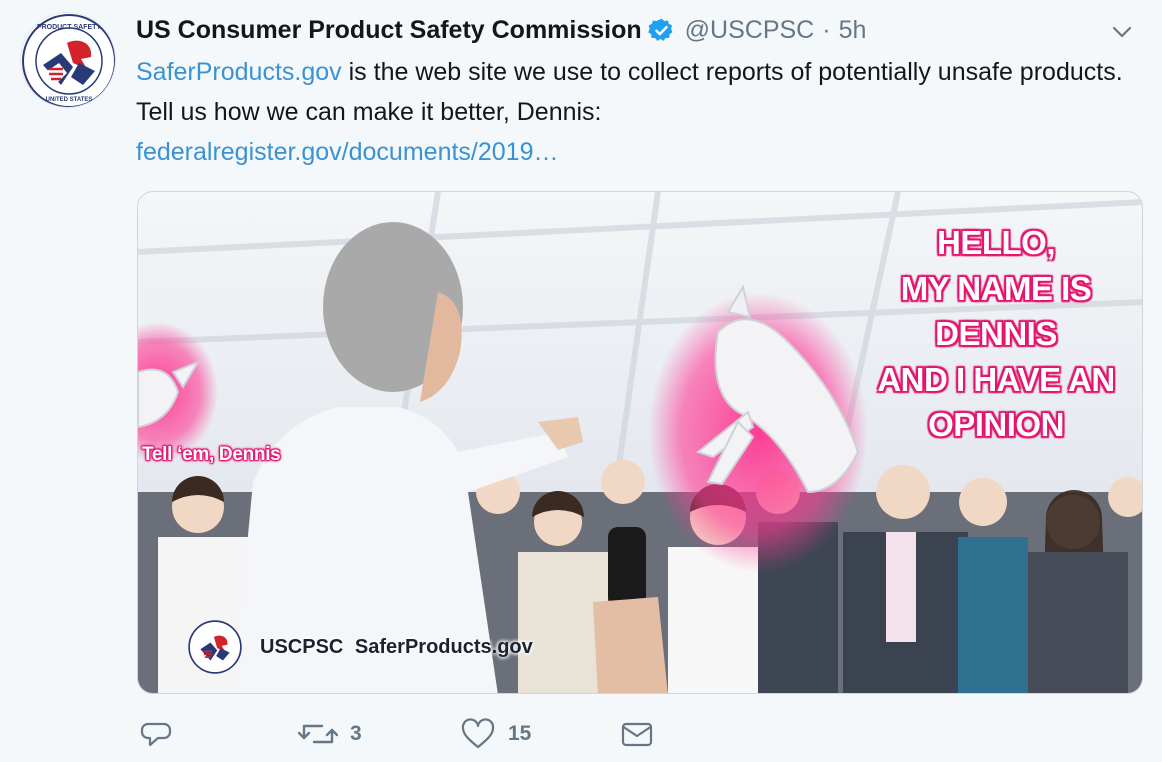 The width and height of the screenshot is (1162, 762). I want to click on avatar: PRODUCT SAFETY UNITED STATES, so click(68, 60).